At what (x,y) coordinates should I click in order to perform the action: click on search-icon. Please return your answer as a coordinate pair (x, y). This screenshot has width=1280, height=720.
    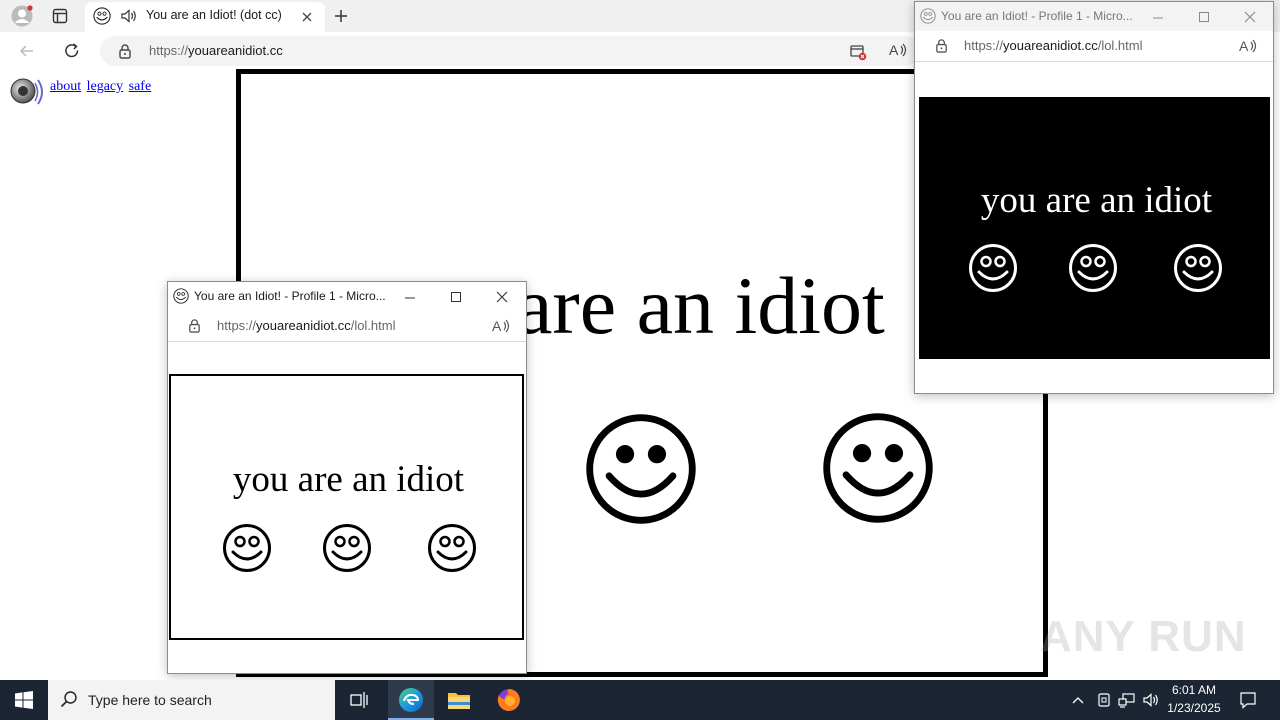
    Looking at the image, I should click on (70, 700).